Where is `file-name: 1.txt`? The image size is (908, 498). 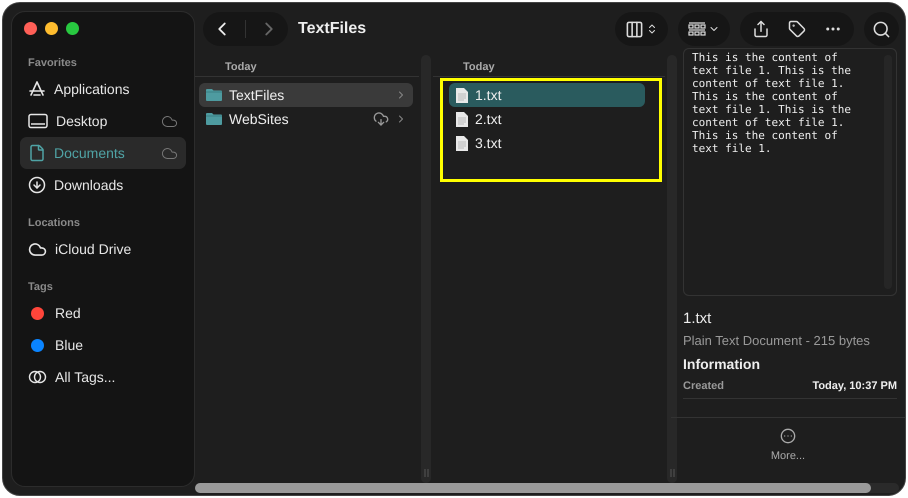
file-name: 1.txt is located at coordinates (697, 318).